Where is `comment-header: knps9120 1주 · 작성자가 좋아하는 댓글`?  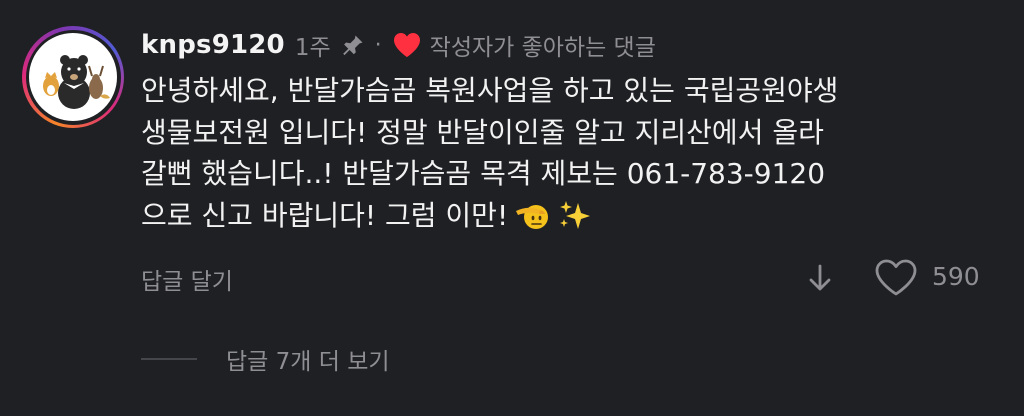
comment-header: knps9120 1주 · 작성자가 좋아하는 댓글 is located at coordinates (398, 45).